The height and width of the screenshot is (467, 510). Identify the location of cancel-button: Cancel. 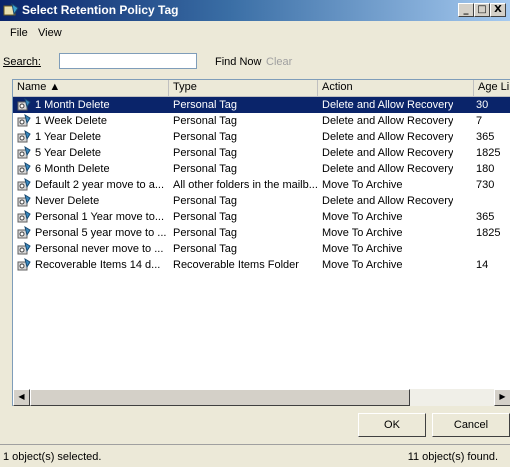
(471, 425).